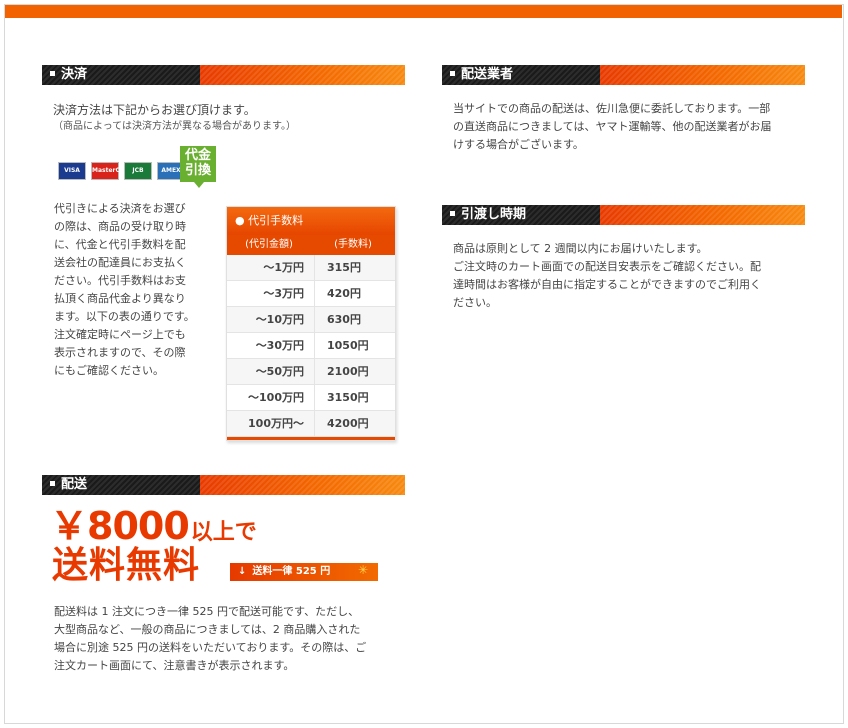 This screenshot has width=848, height=728. I want to click on fee-amount: 〜100万円, so click(271, 397).